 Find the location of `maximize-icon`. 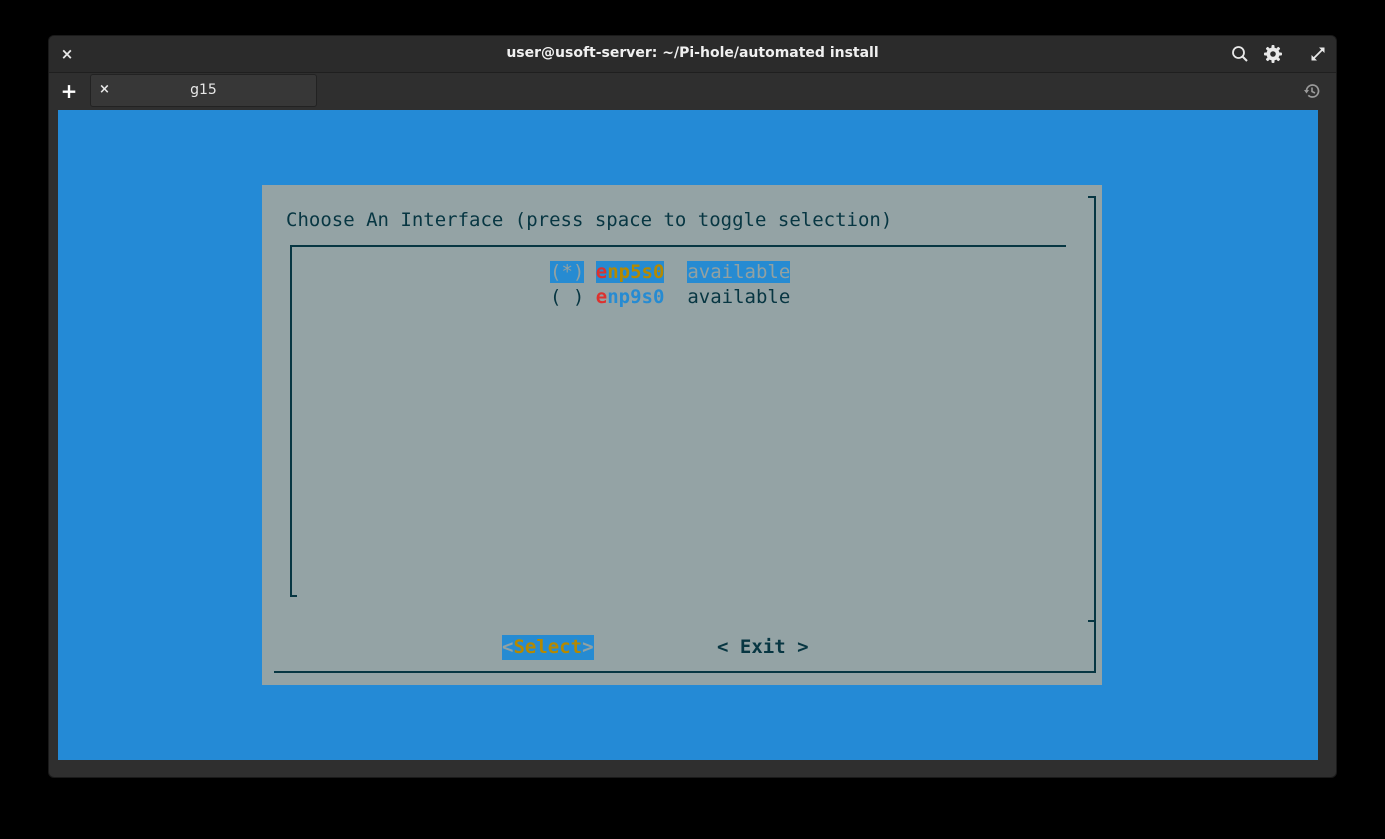

maximize-icon is located at coordinates (1318, 54).